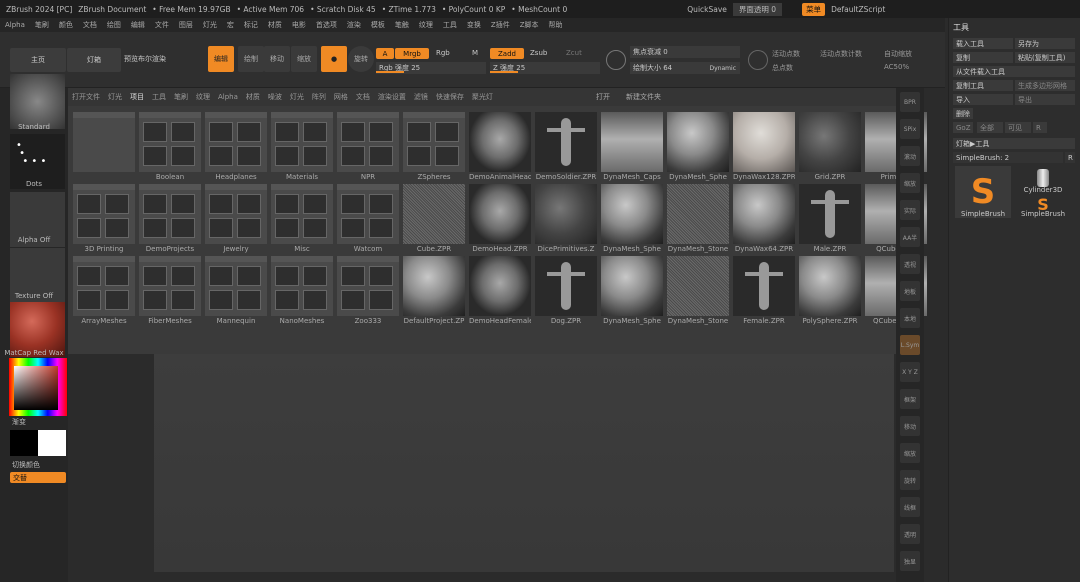 The image size is (1080, 582). Describe the element at coordinates (1014, 143) in the screenshot. I see `lightbox-tools-button: 灯箱▶工具` at that location.